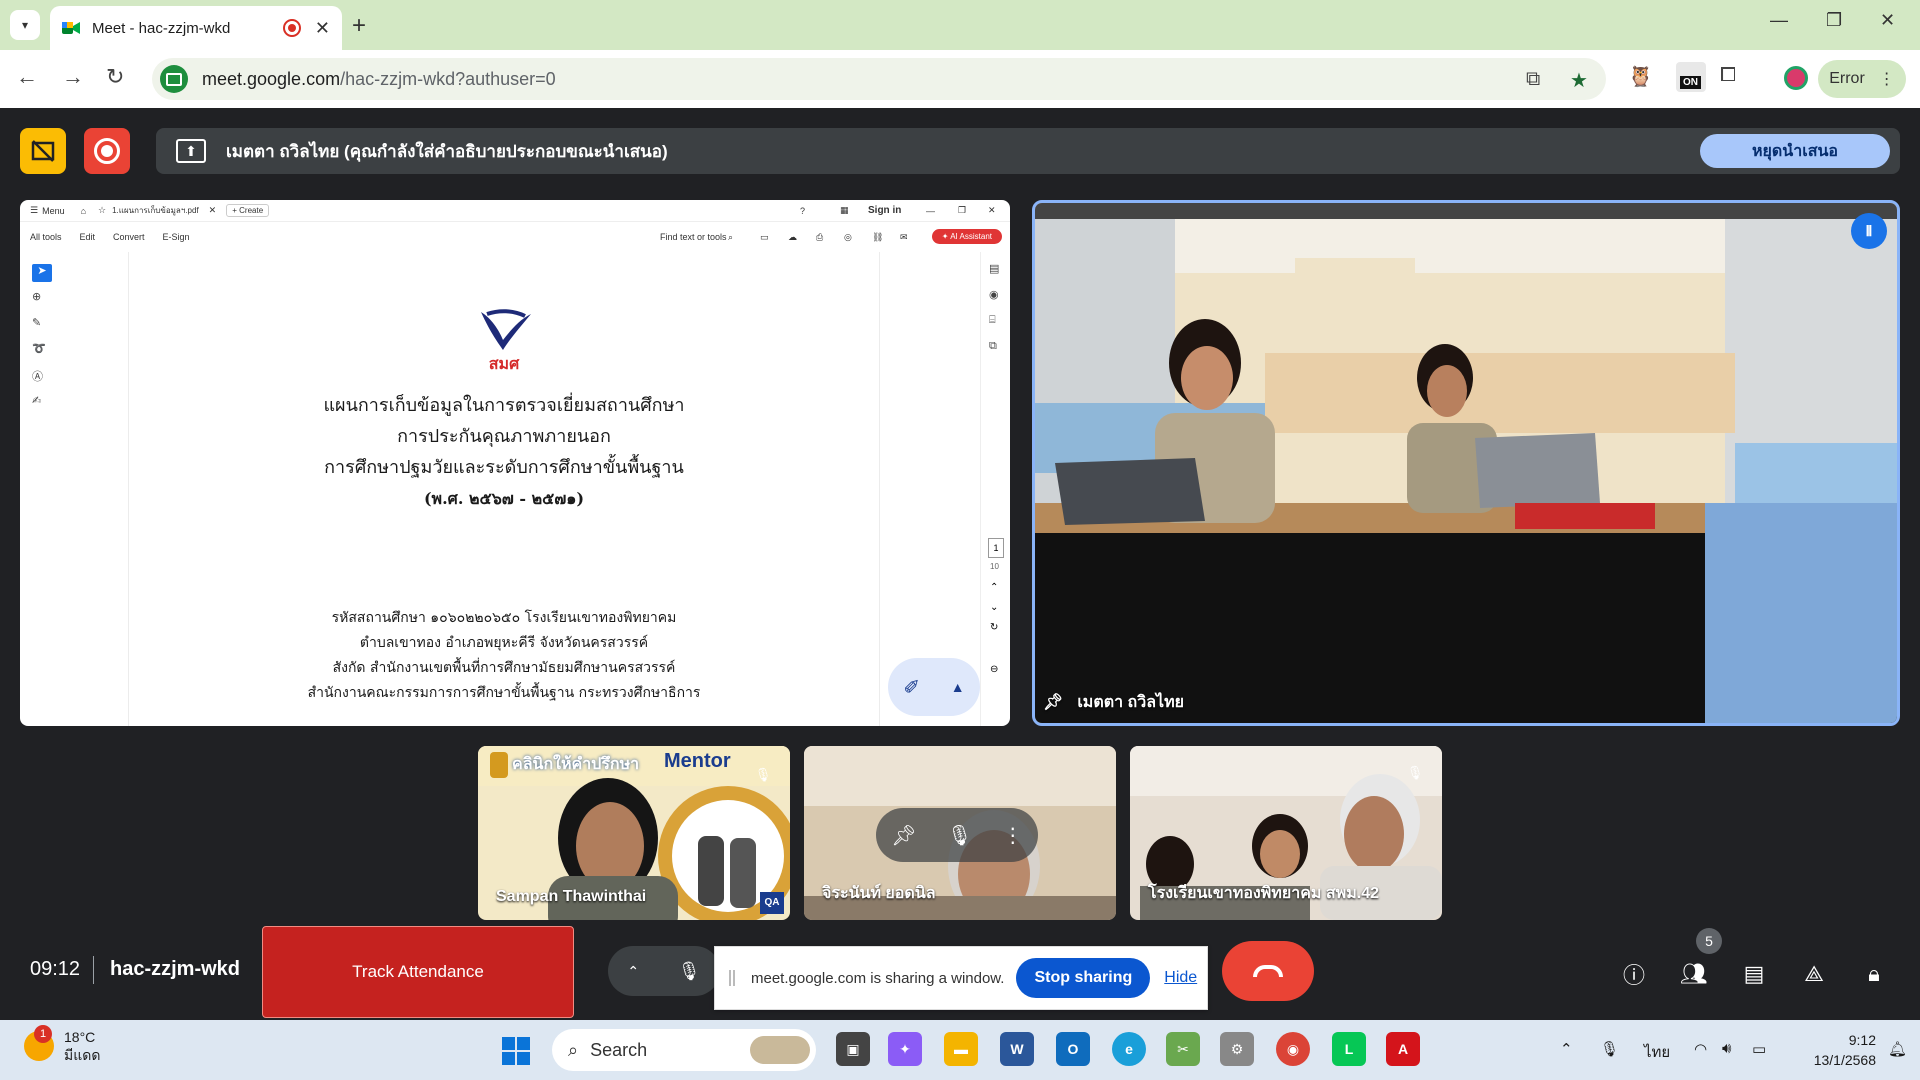 This screenshot has height=1080, width=1920. What do you see at coordinates (359, 26) in the screenshot?
I see `new-tab-icon: +` at bounding box center [359, 26].